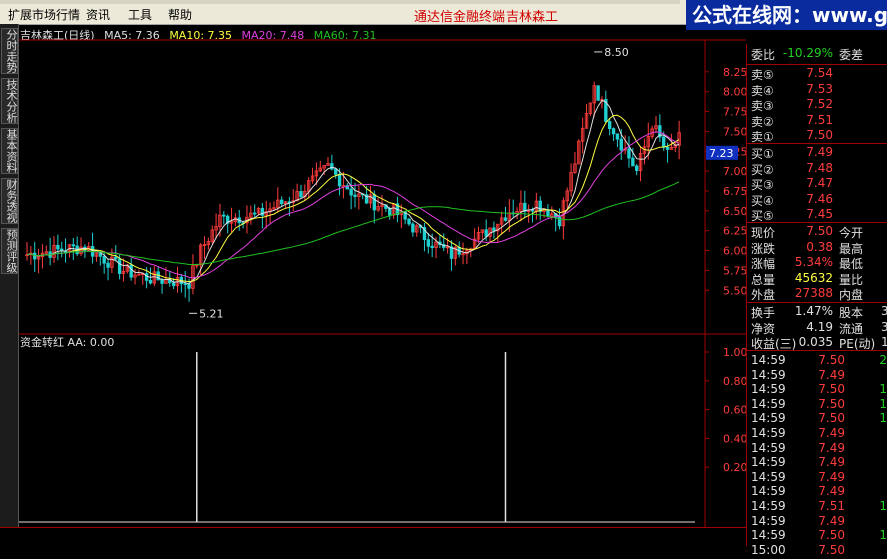 This screenshot has height=559, width=887. What do you see at coordinates (813, 311) in the screenshot?
I see `finance-stat-value: 1.47%` at bounding box center [813, 311].